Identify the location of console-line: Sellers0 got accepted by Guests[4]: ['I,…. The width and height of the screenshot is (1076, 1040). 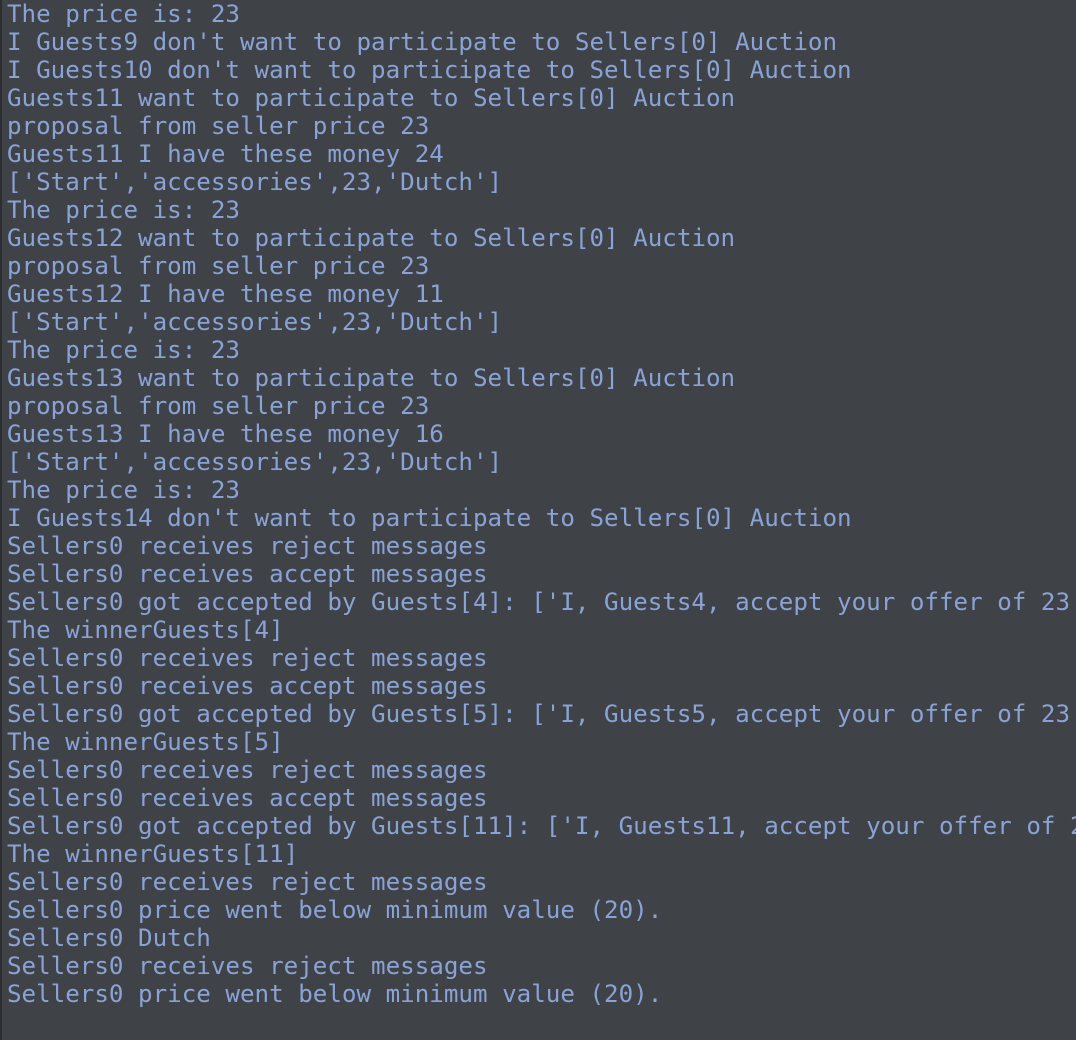
(541, 602).